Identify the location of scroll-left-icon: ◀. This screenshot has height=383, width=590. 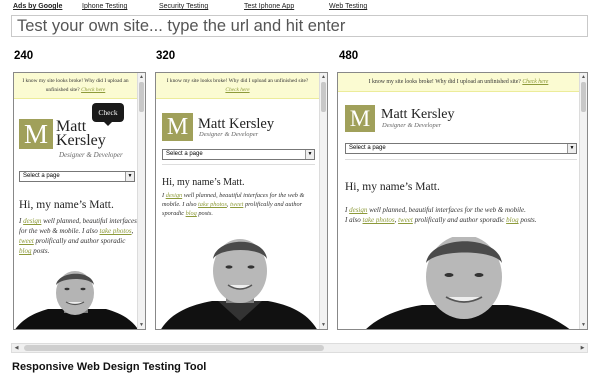
(16, 348).